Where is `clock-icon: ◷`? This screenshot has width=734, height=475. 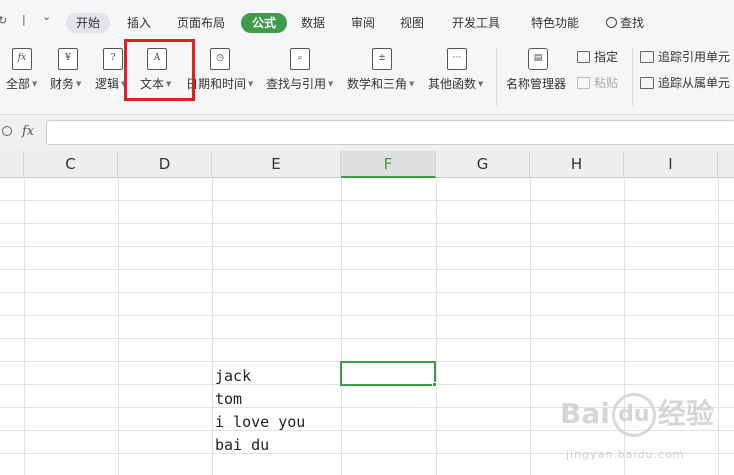 clock-icon: ◷ is located at coordinates (220, 59).